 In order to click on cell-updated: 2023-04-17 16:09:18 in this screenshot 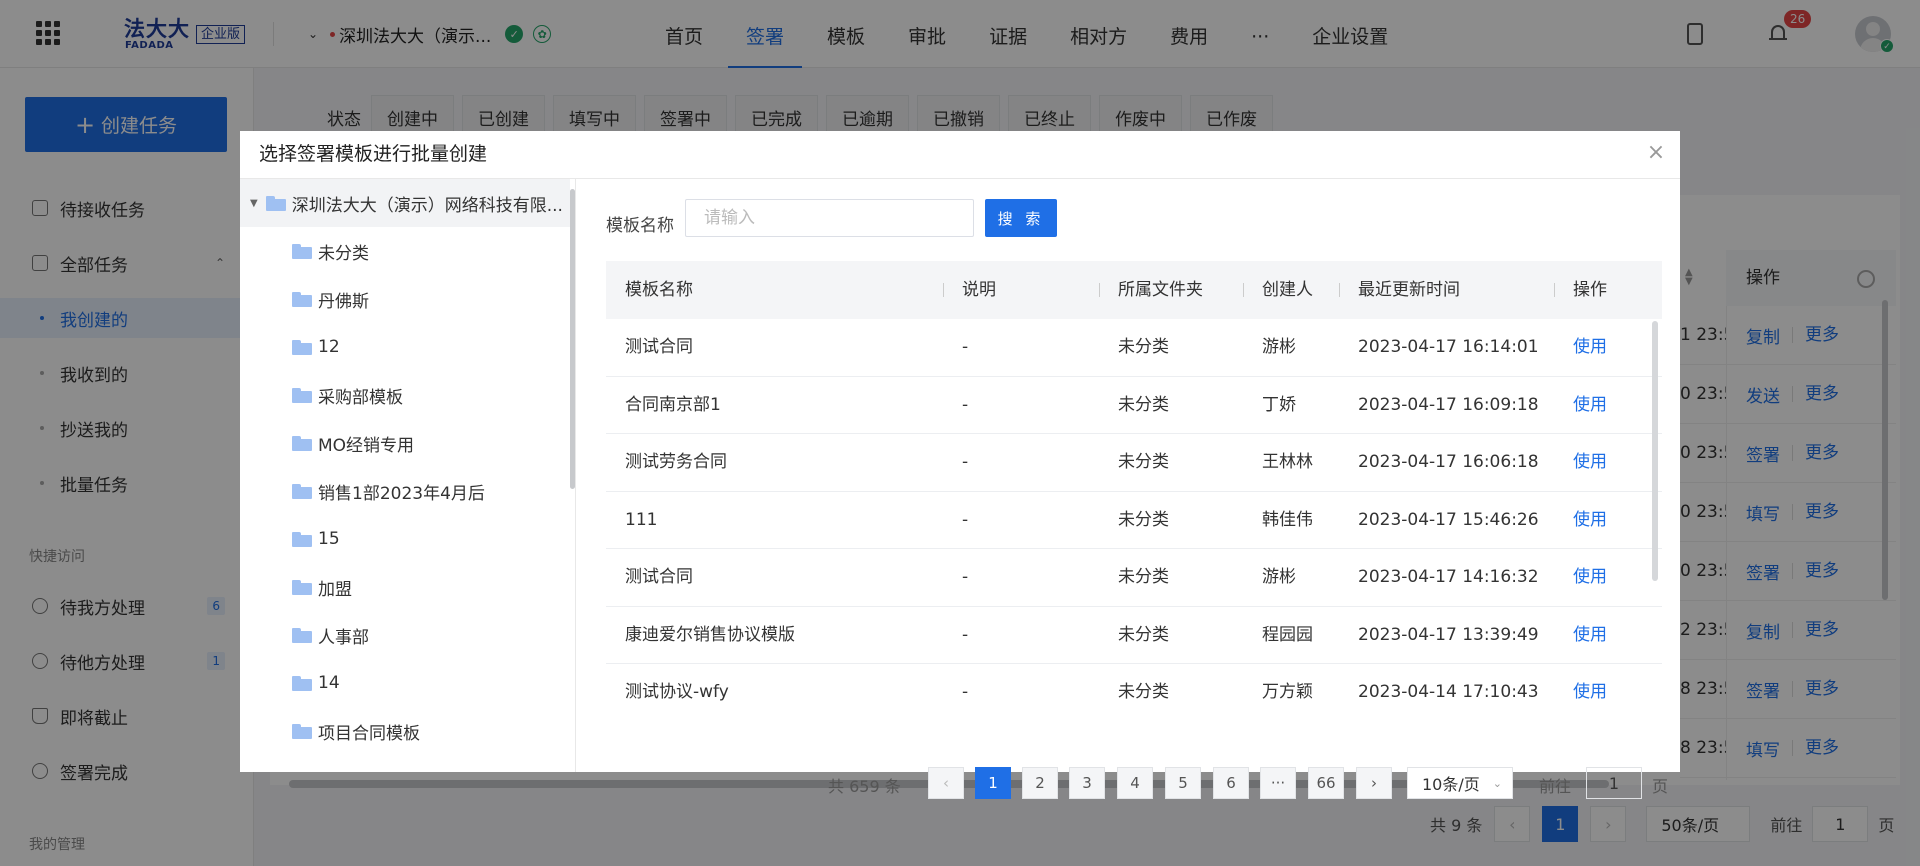, I will do `click(1448, 404)`.